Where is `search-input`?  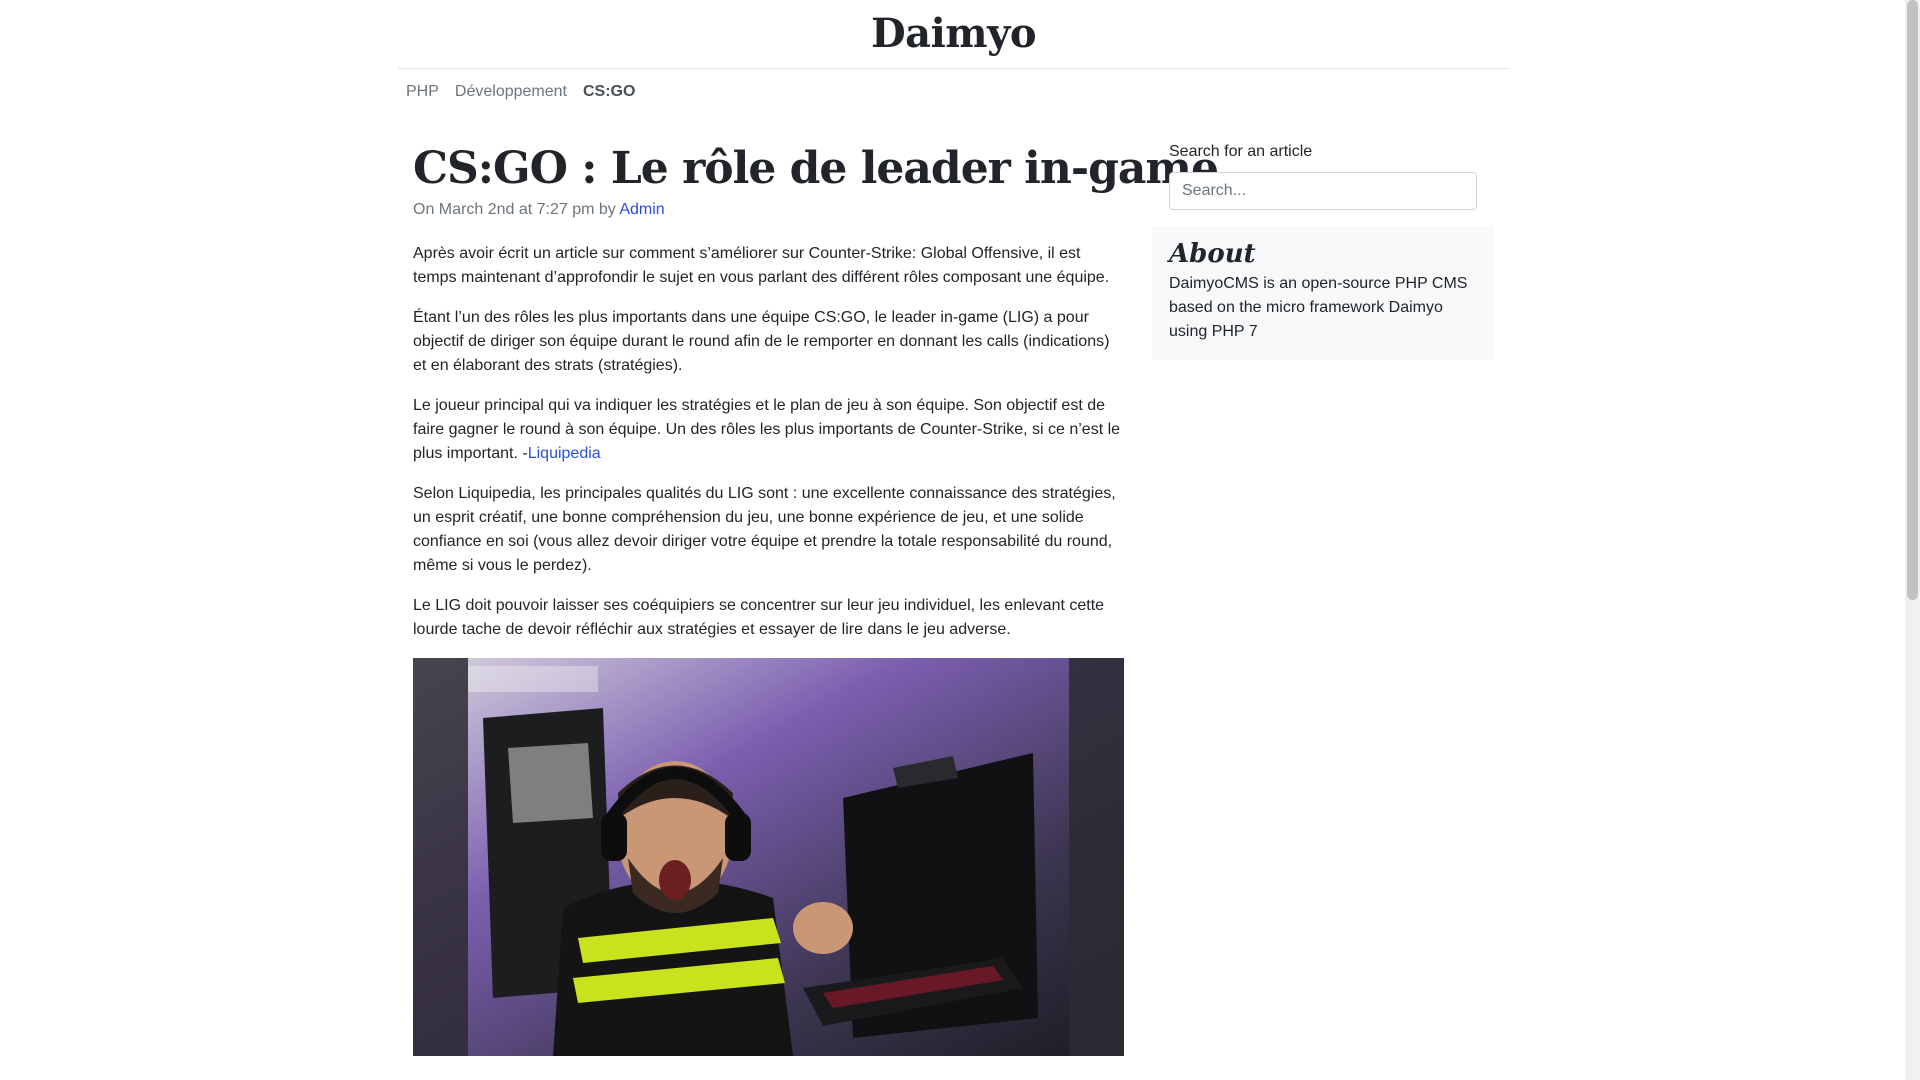 search-input is located at coordinates (1323, 191).